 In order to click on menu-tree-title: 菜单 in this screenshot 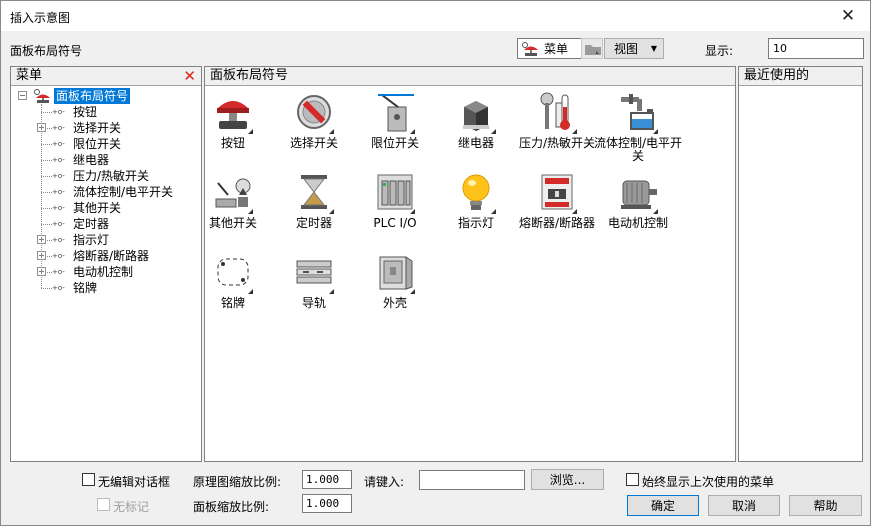, I will do `click(29, 75)`.